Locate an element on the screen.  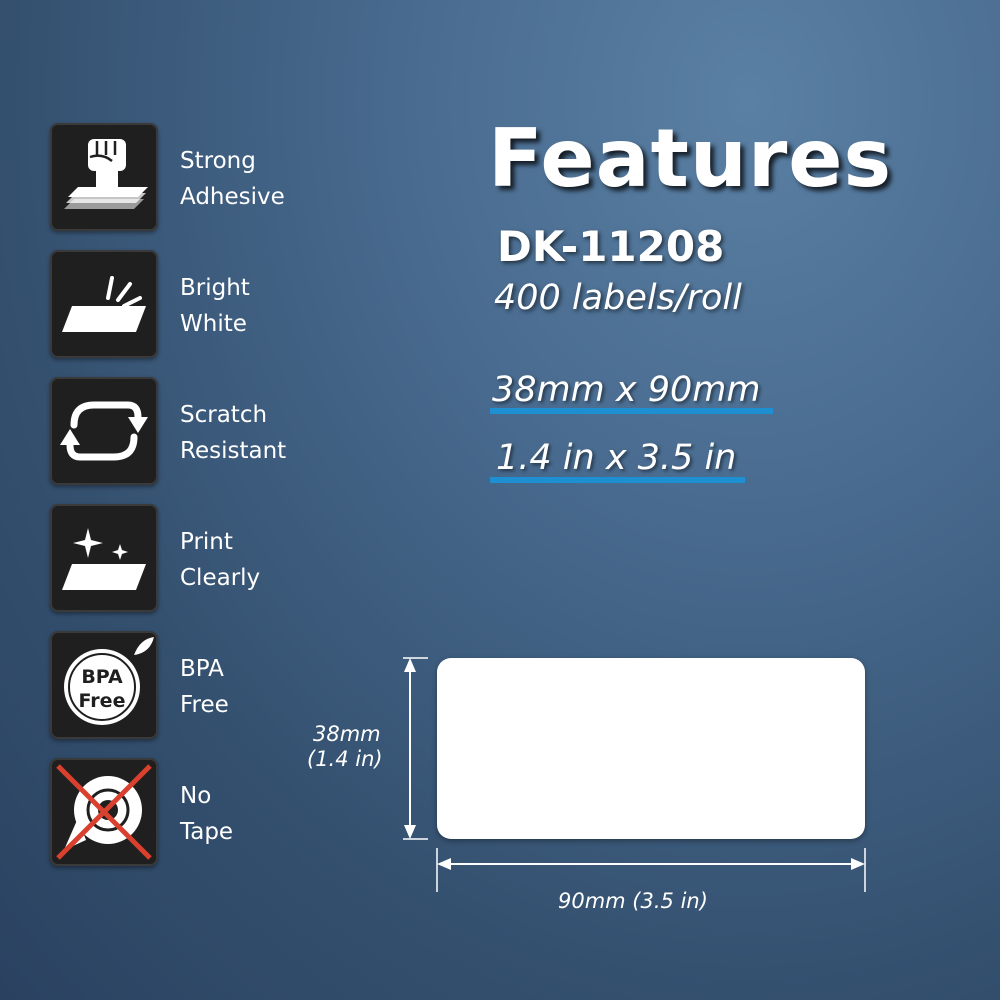
feature-label-line1: No is located at coordinates (196, 796).